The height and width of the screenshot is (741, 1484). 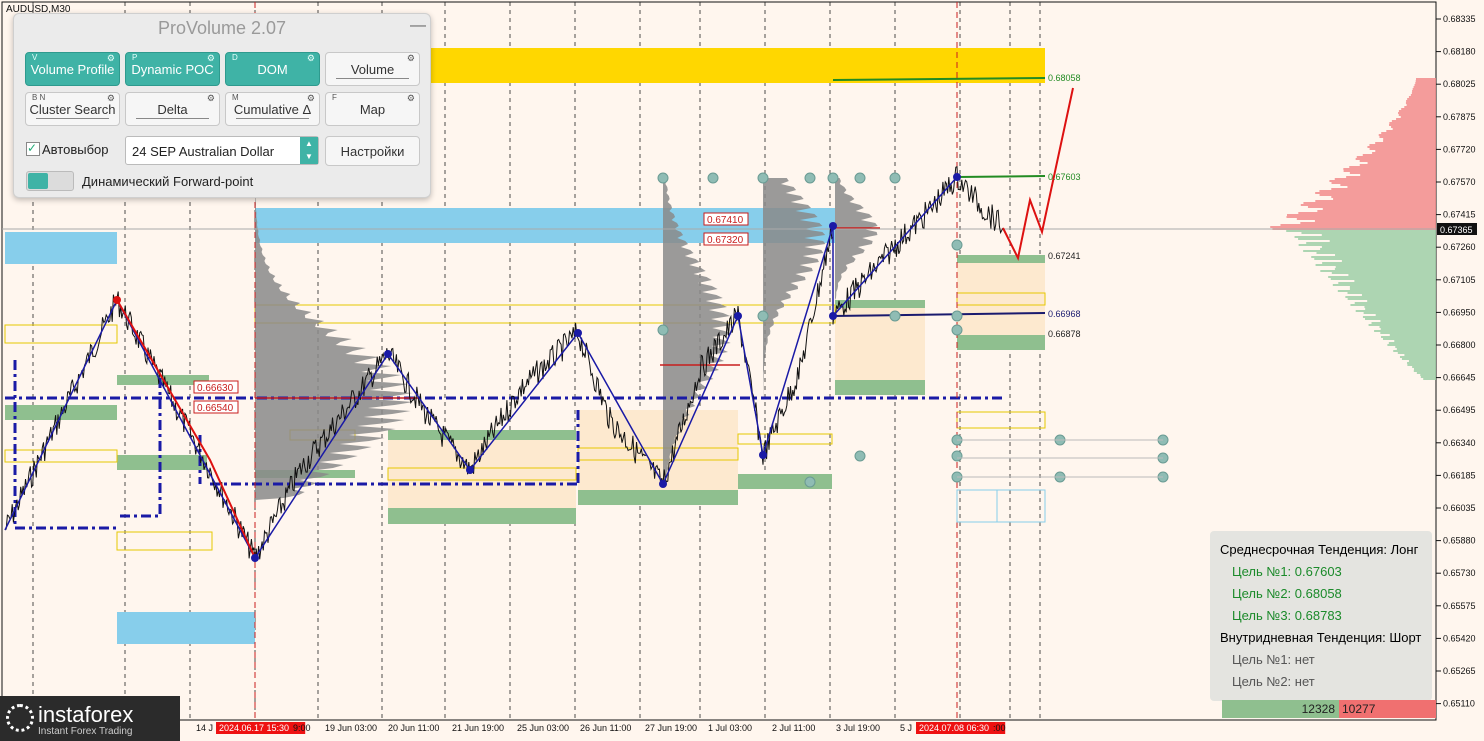 What do you see at coordinates (72, 109) in the screenshot?
I see `cluster-search-button: B N ⚙ Cluster Search` at bounding box center [72, 109].